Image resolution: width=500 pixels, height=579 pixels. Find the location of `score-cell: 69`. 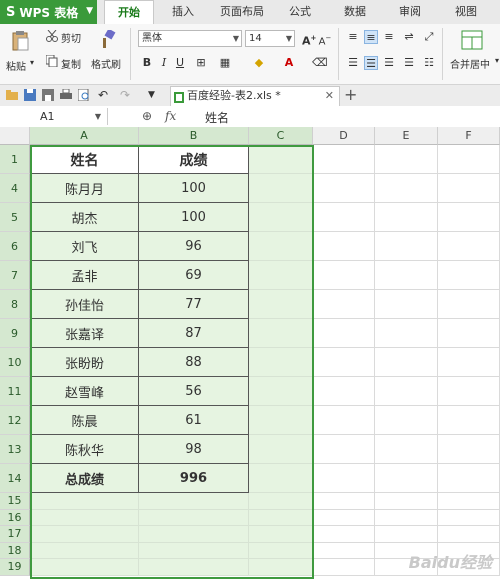

score-cell: 69 is located at coordinates (194, 275).